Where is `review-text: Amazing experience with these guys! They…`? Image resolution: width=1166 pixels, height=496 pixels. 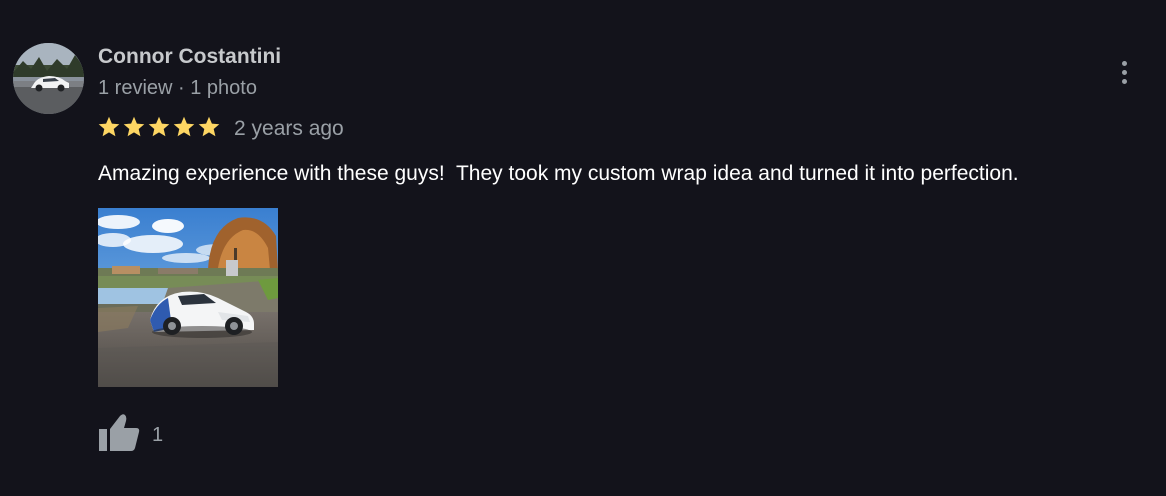 review-text: Amazing experience with these guys! They… is located at coordinates (558, 173).